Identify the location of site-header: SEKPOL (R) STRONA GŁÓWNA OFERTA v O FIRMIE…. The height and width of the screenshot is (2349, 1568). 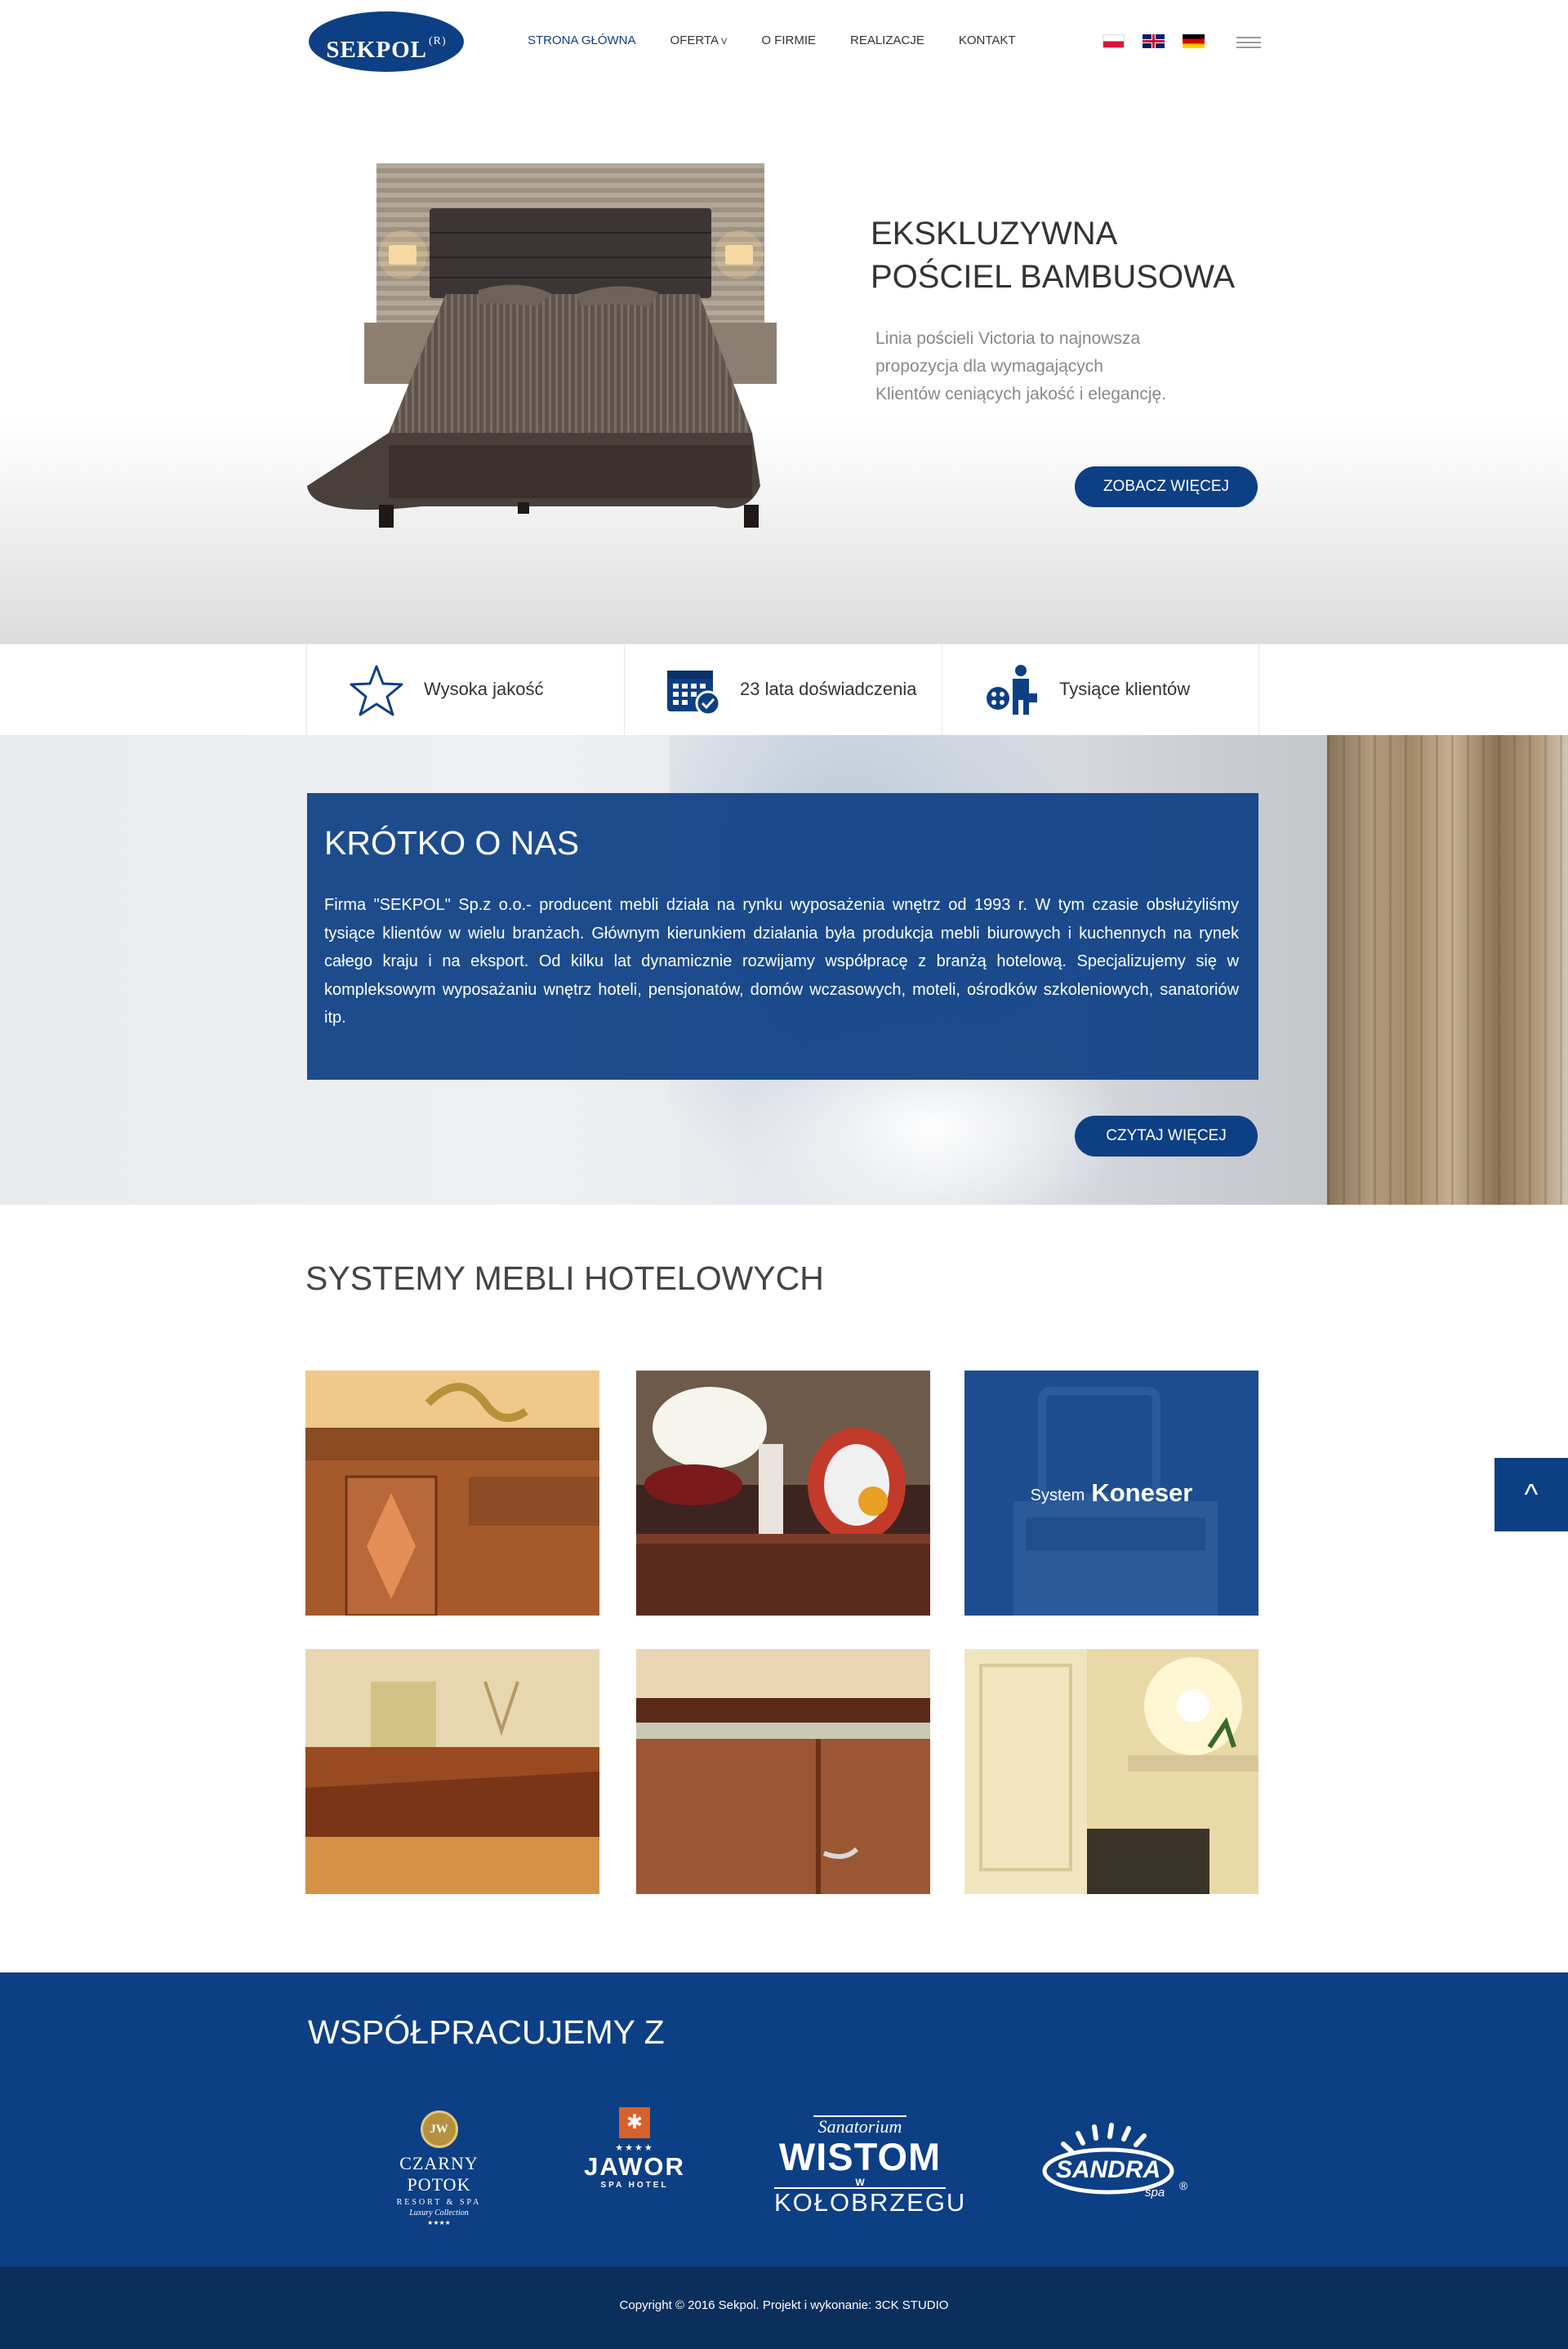
(784, 41).